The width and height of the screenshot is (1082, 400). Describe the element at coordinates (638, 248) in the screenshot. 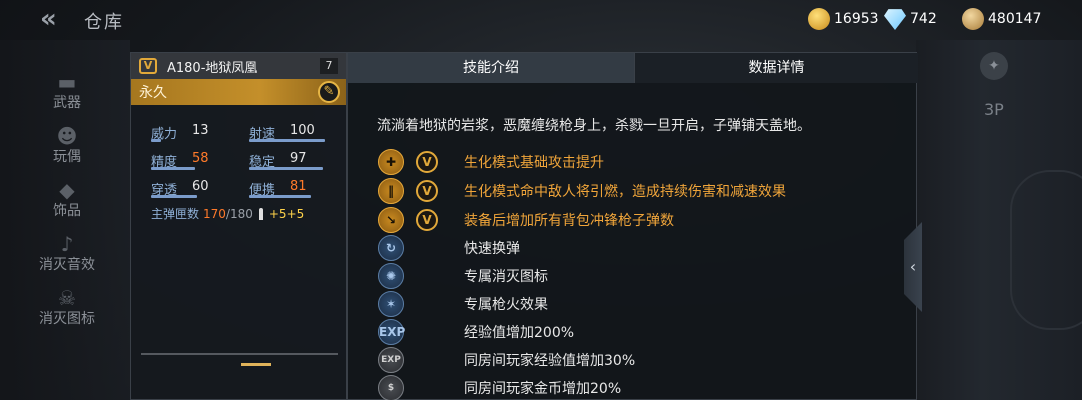

I see `skill-row: ↻ 快速换弹` at that location.